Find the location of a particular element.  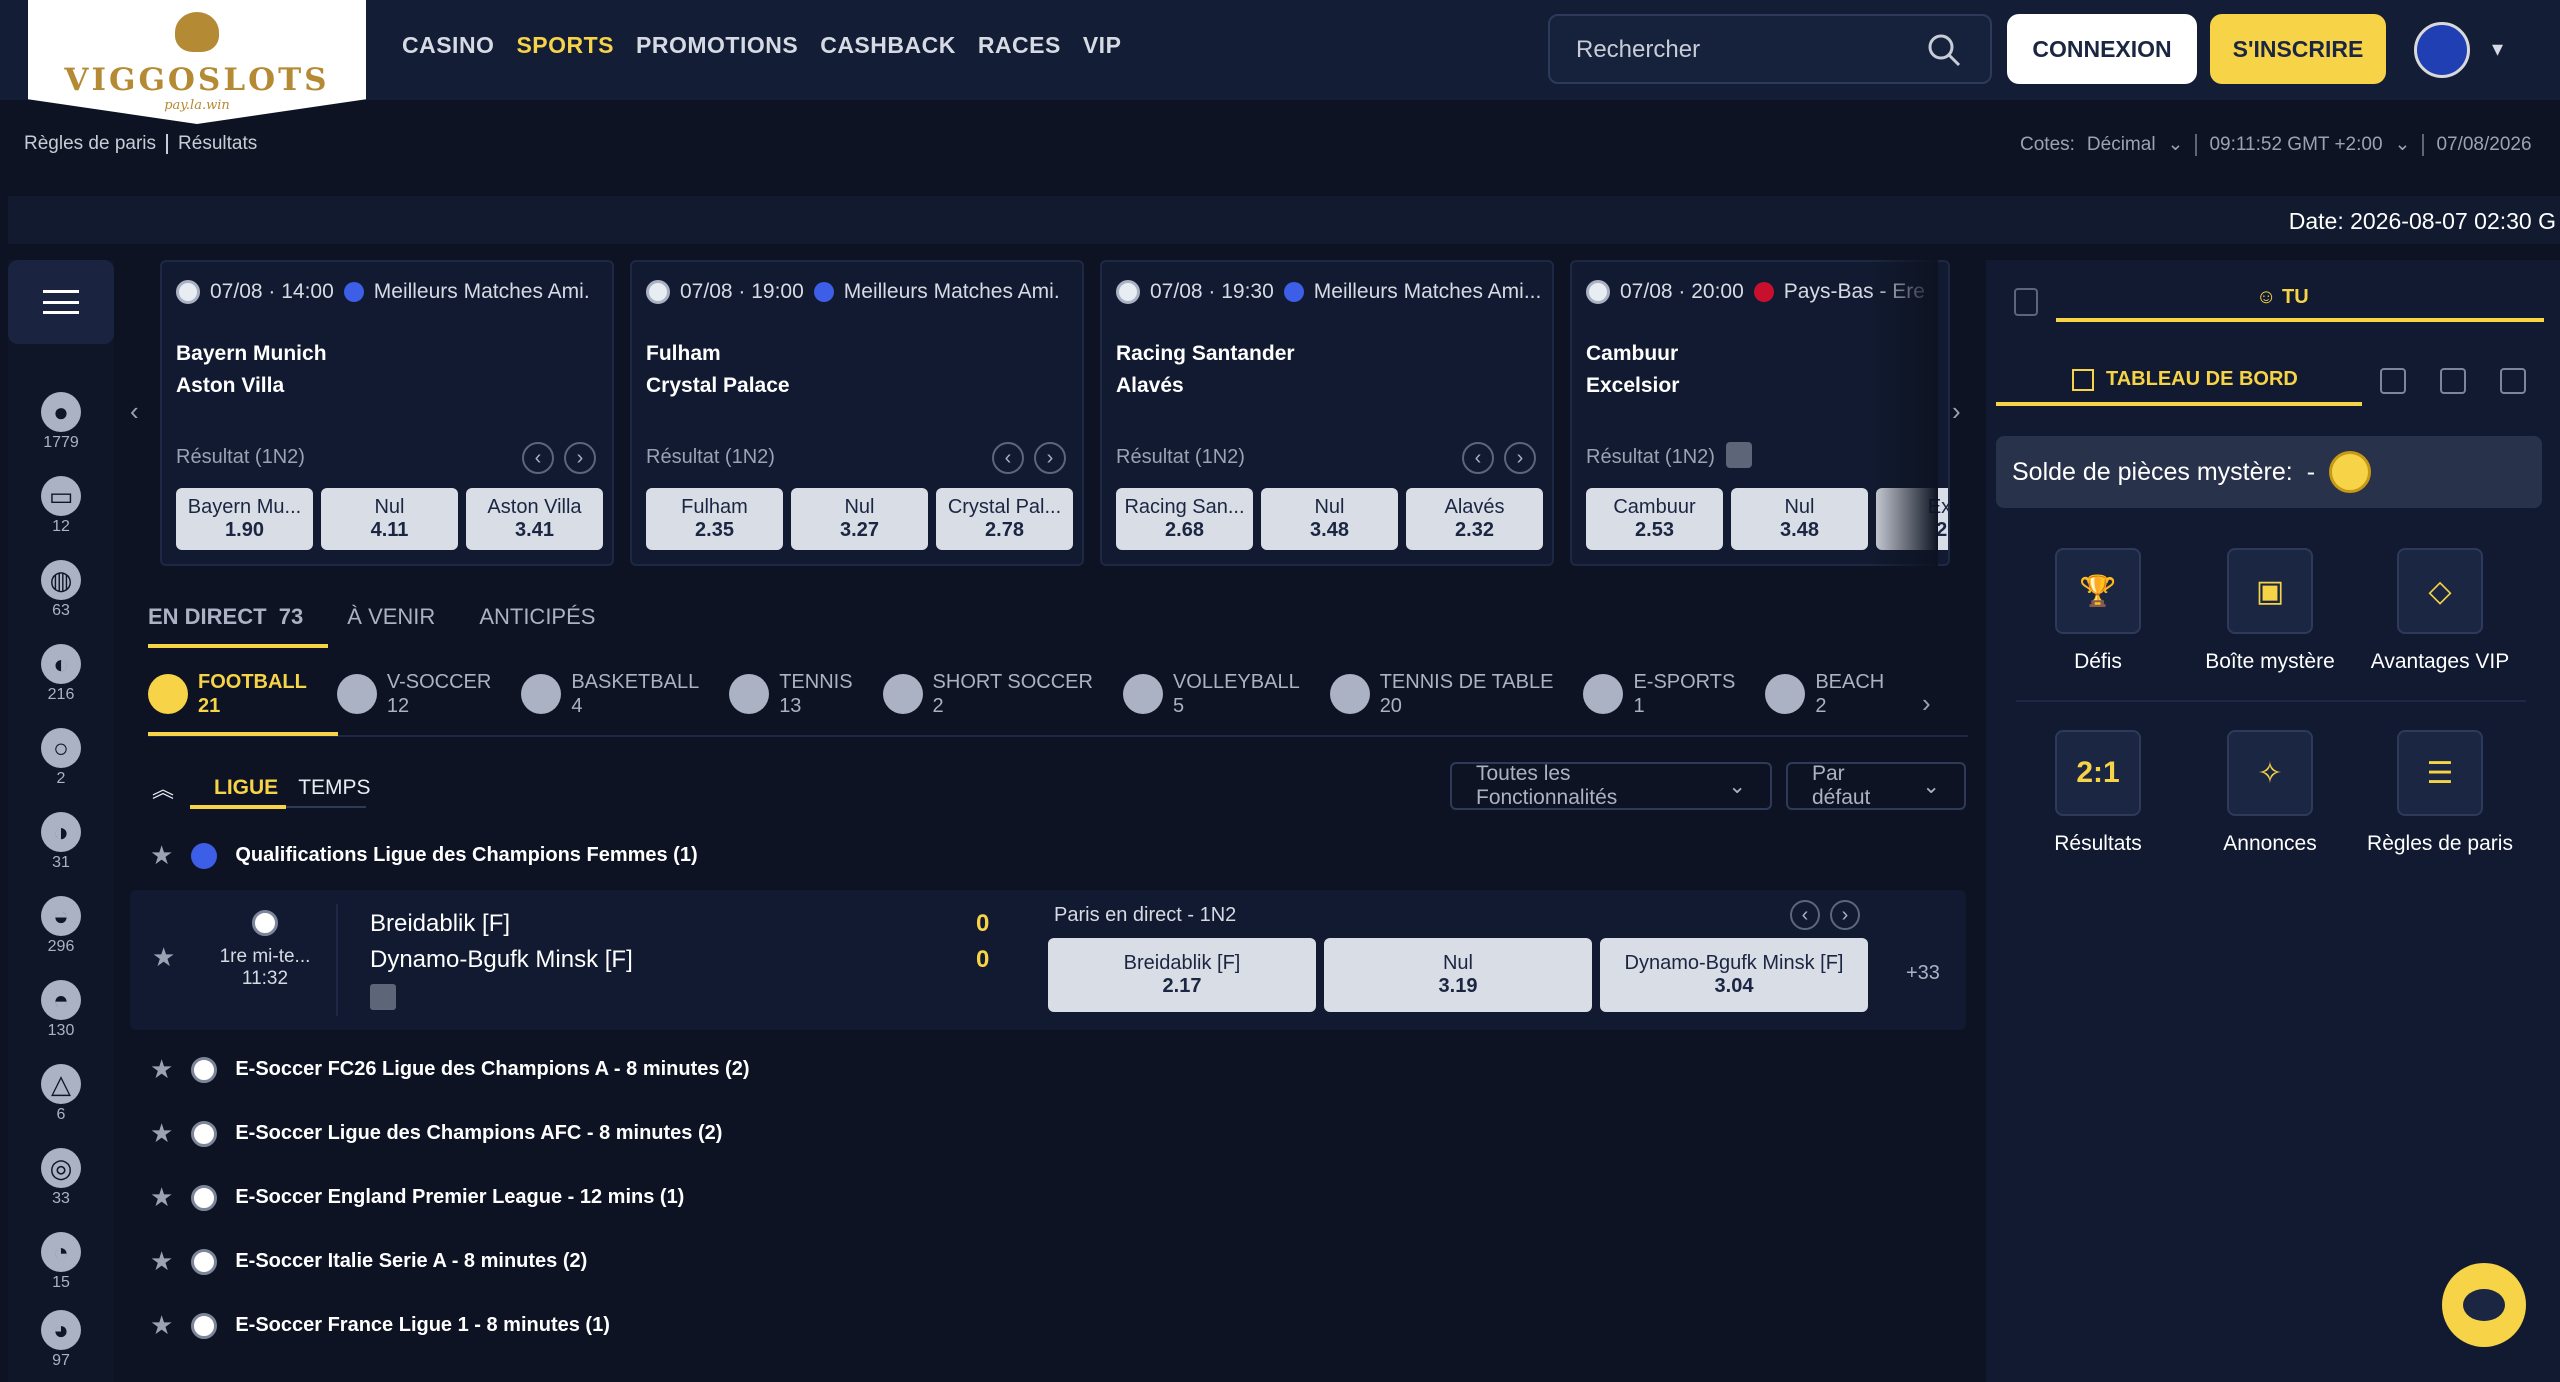

menu-button is located at coordinates (61, 302).